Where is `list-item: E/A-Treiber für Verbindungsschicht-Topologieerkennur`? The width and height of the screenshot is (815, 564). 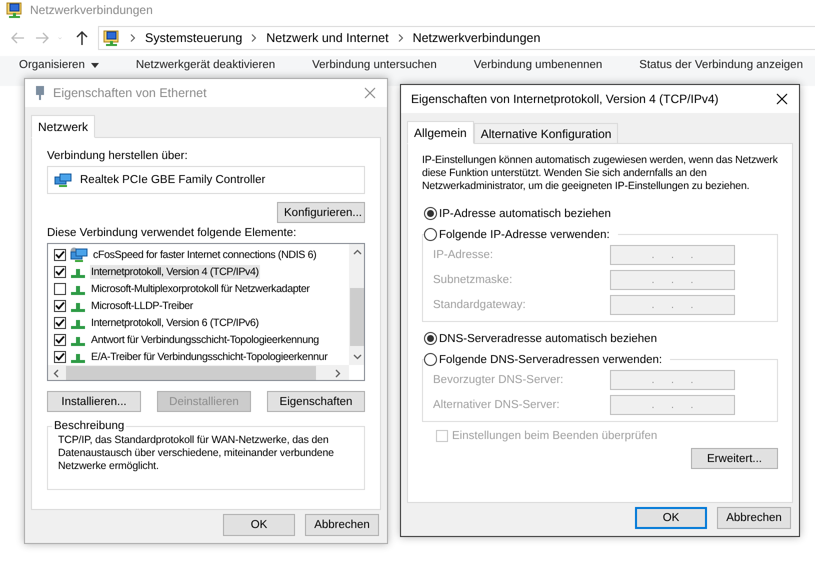
list-item: E/A-Treiber für Verbindungsschicht-Topologieerkennur is located at coordinates (209, 357).